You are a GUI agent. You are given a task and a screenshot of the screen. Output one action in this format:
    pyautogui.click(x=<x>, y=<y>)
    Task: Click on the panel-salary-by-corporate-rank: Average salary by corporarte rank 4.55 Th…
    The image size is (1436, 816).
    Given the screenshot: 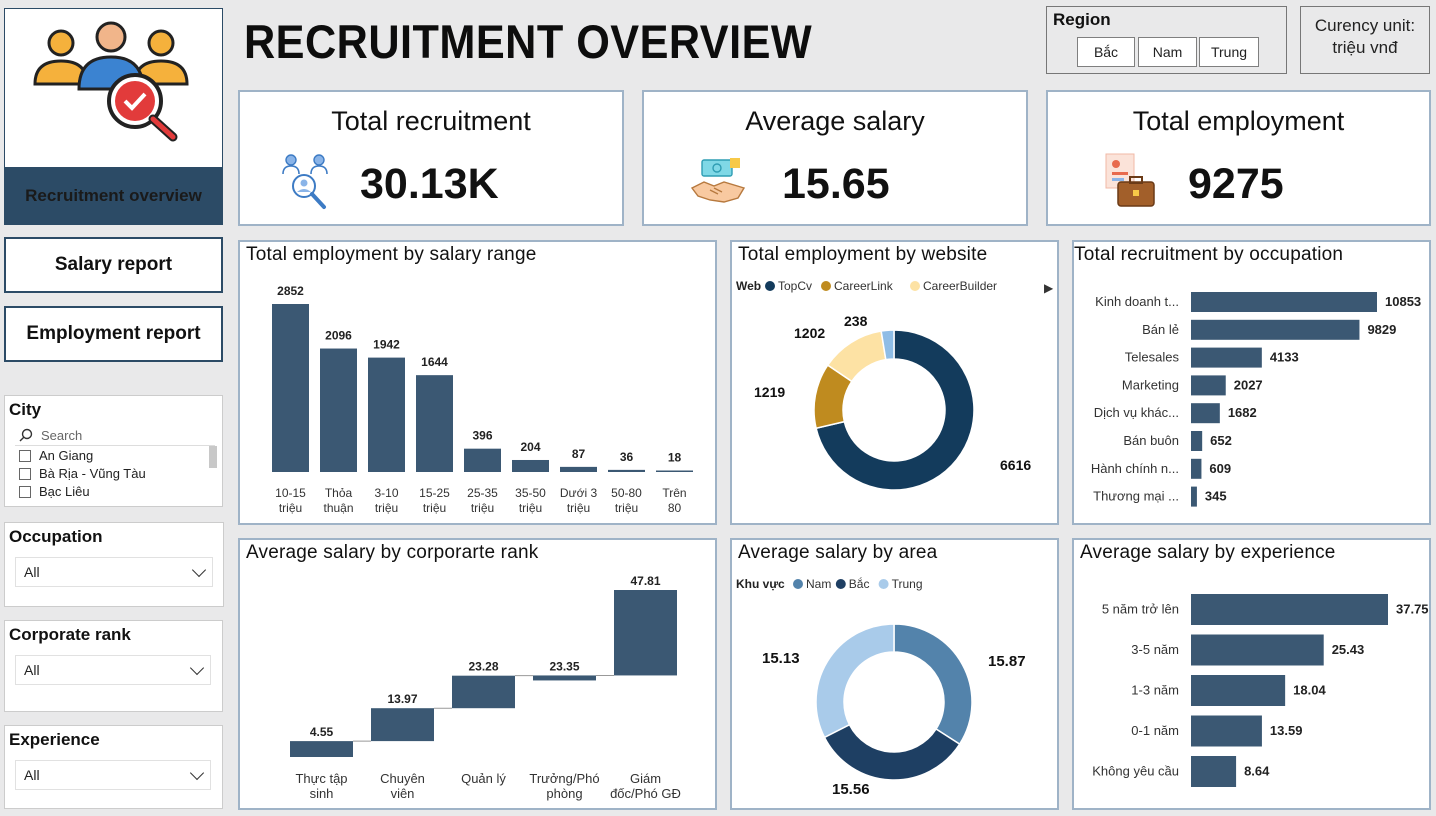 What is the action you would take?
    pyautogui.click(x=477, y=674)
    